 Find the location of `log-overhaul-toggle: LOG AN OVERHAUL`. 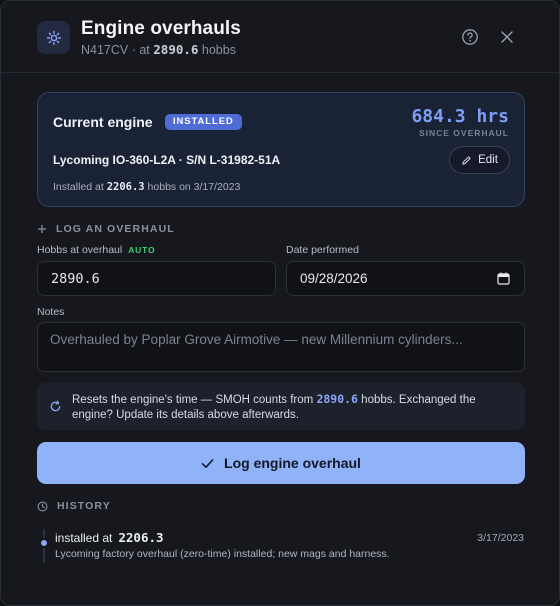

log-overhaul-toggle: LOG AN OVERHAUL is located at coordinates (106, 229).